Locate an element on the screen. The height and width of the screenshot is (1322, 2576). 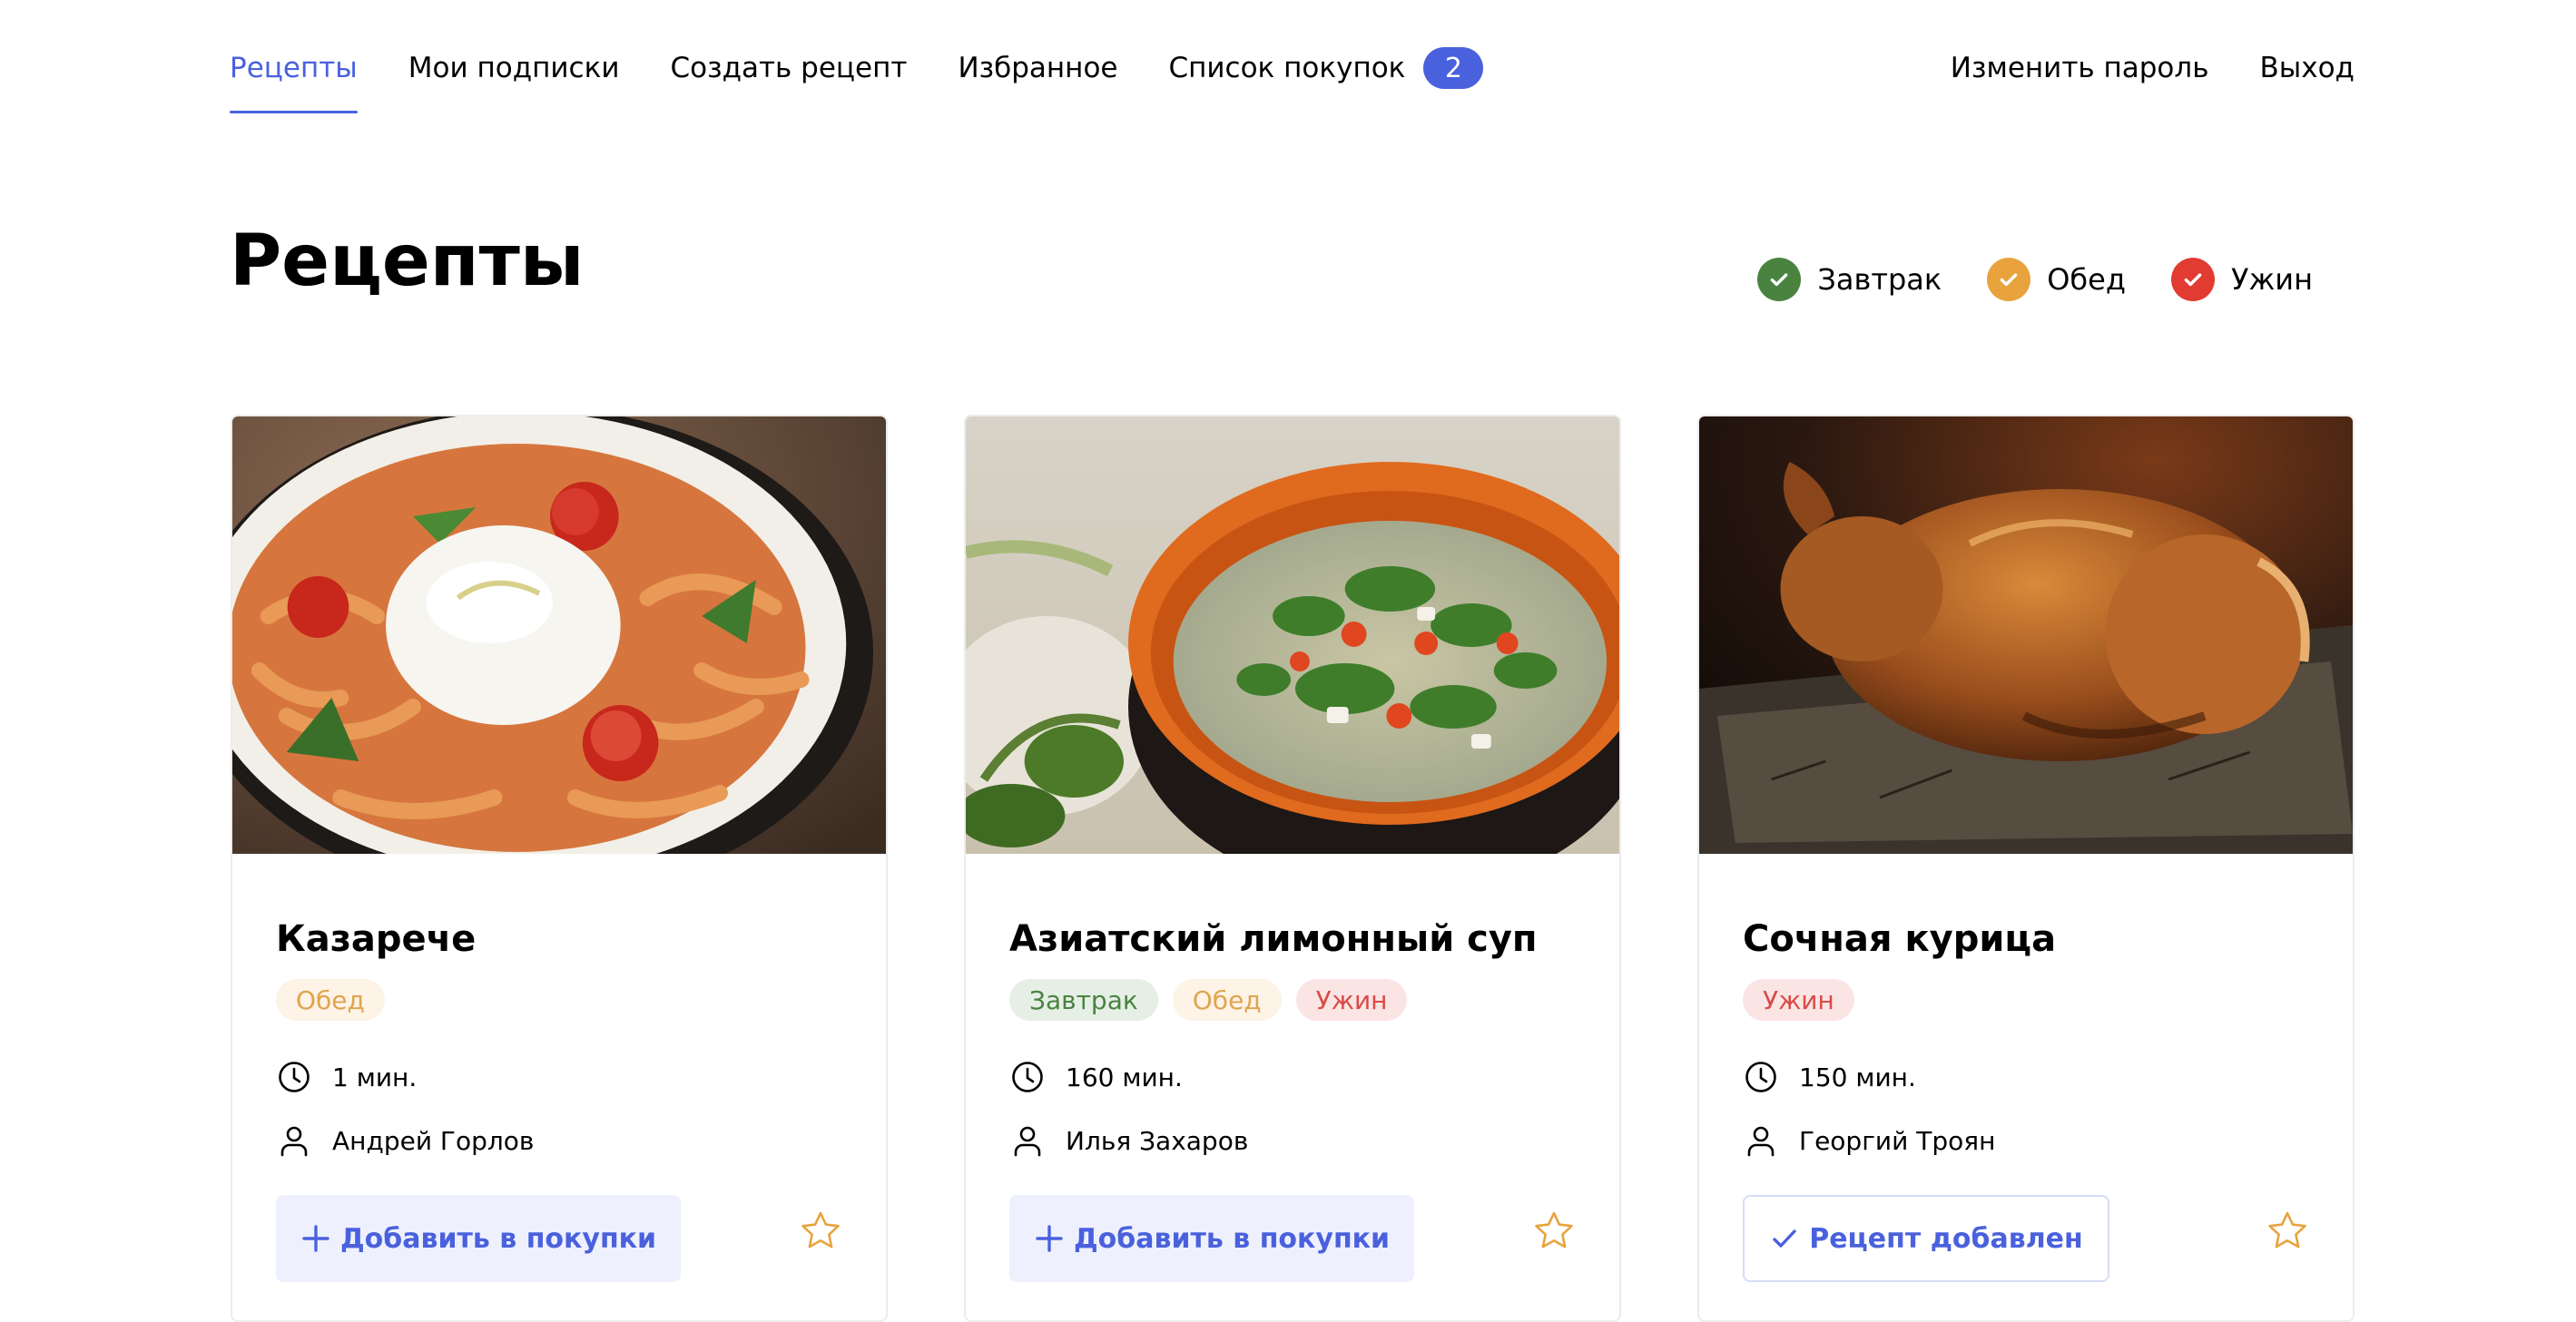
recipe-cooking-time: 160 мин. is located at coordinates (1292, 1077).